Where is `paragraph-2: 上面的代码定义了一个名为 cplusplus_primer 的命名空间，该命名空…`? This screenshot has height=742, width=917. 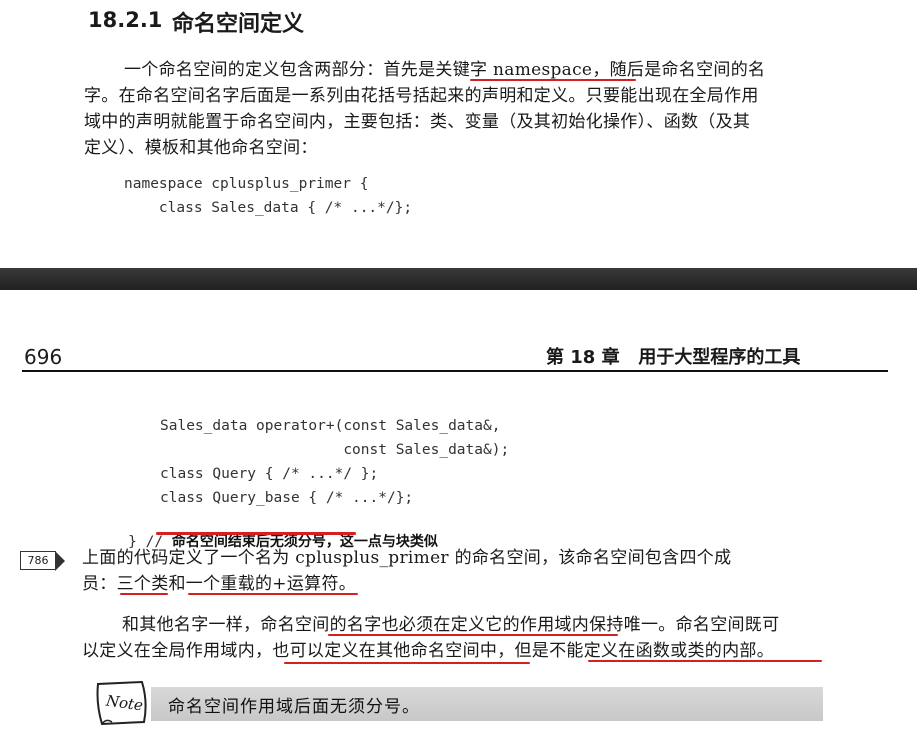 paragraph-2: 上面的代码定义了一个名为 cplusplus_primer 的命名空间，该命名空… is located at coordinates (472, 571).